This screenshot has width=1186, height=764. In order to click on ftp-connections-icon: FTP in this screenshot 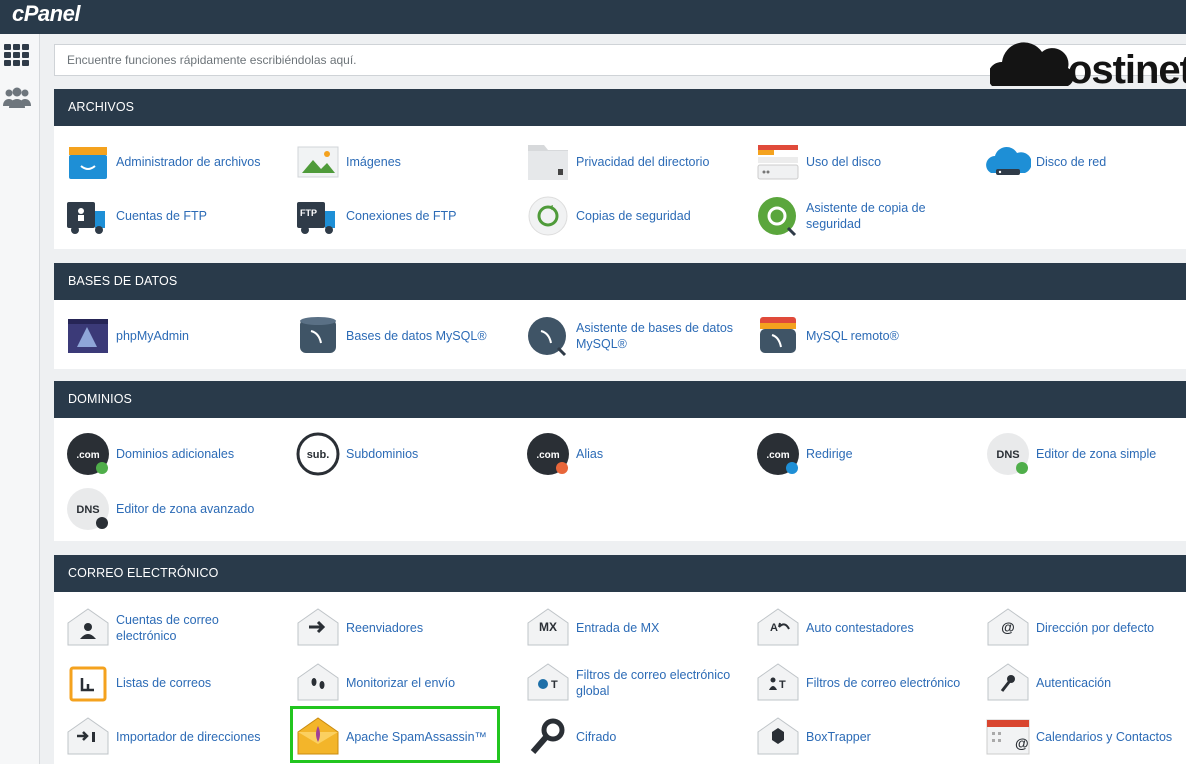, I will do `click(318, 216)`.